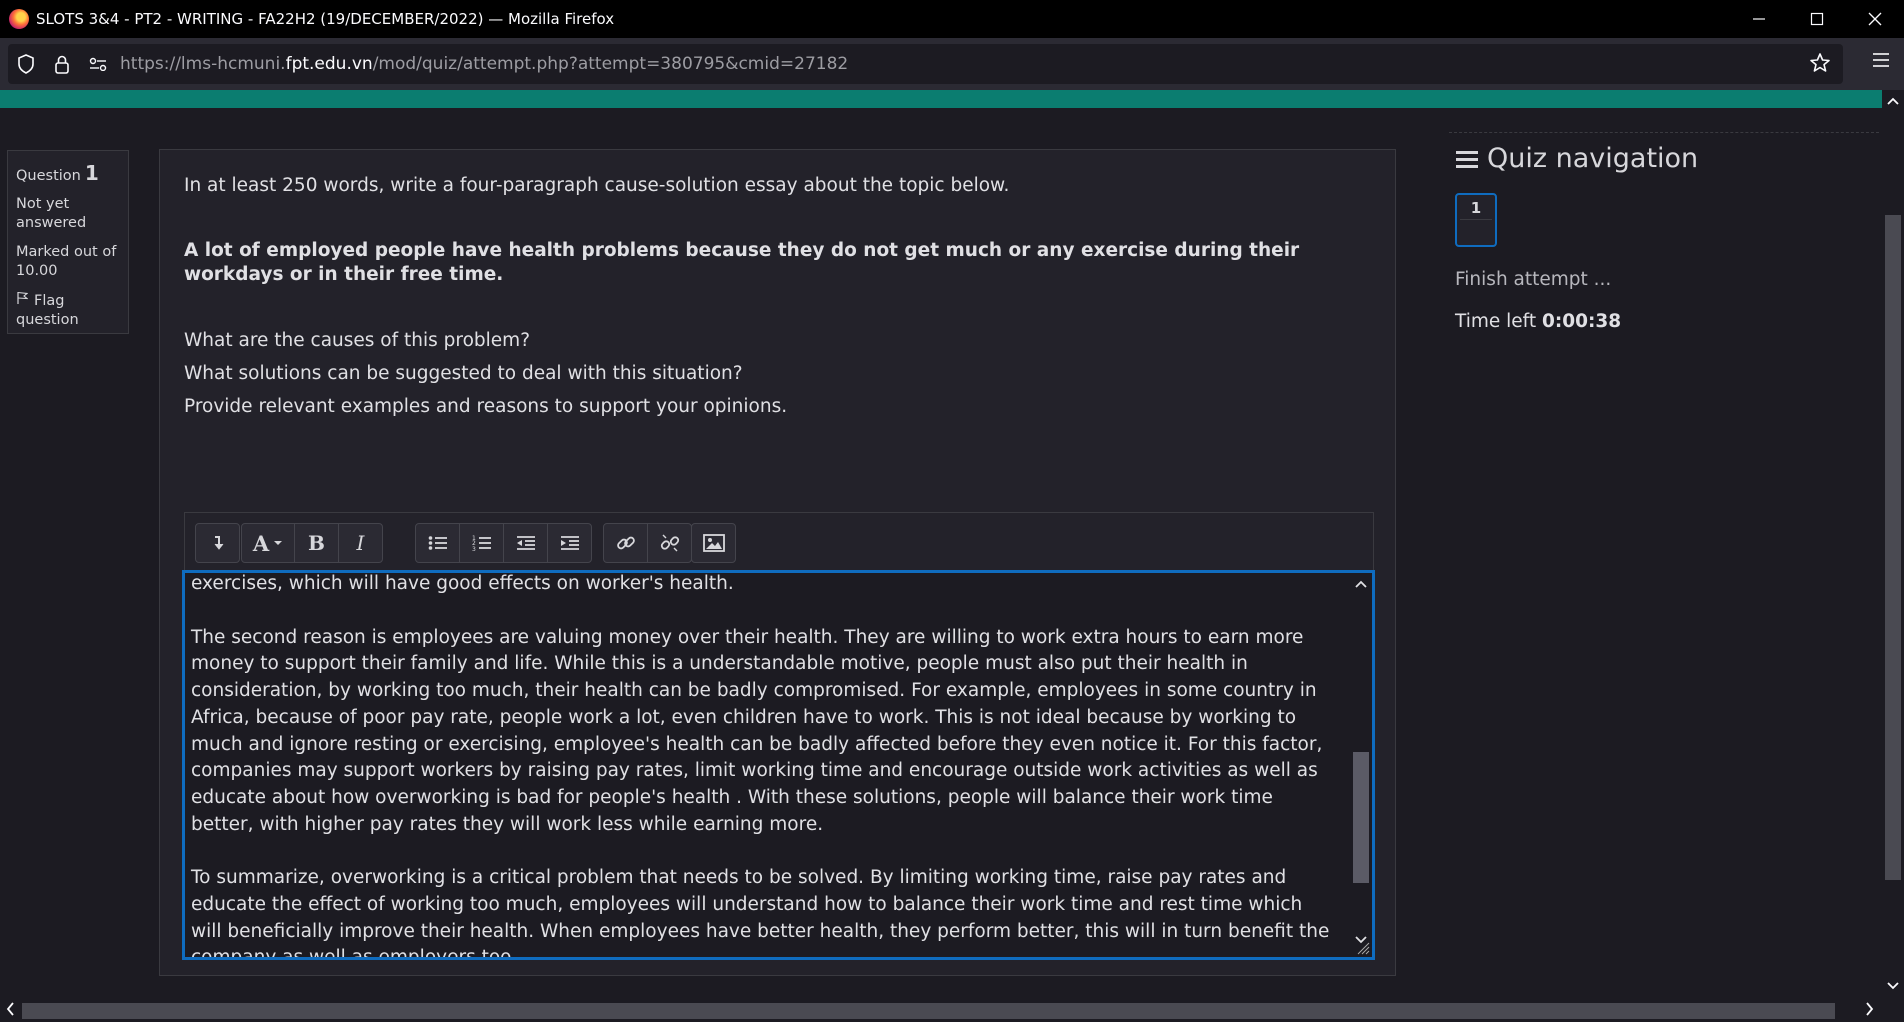  I want to click on unlink-icon, so click(669, 543).